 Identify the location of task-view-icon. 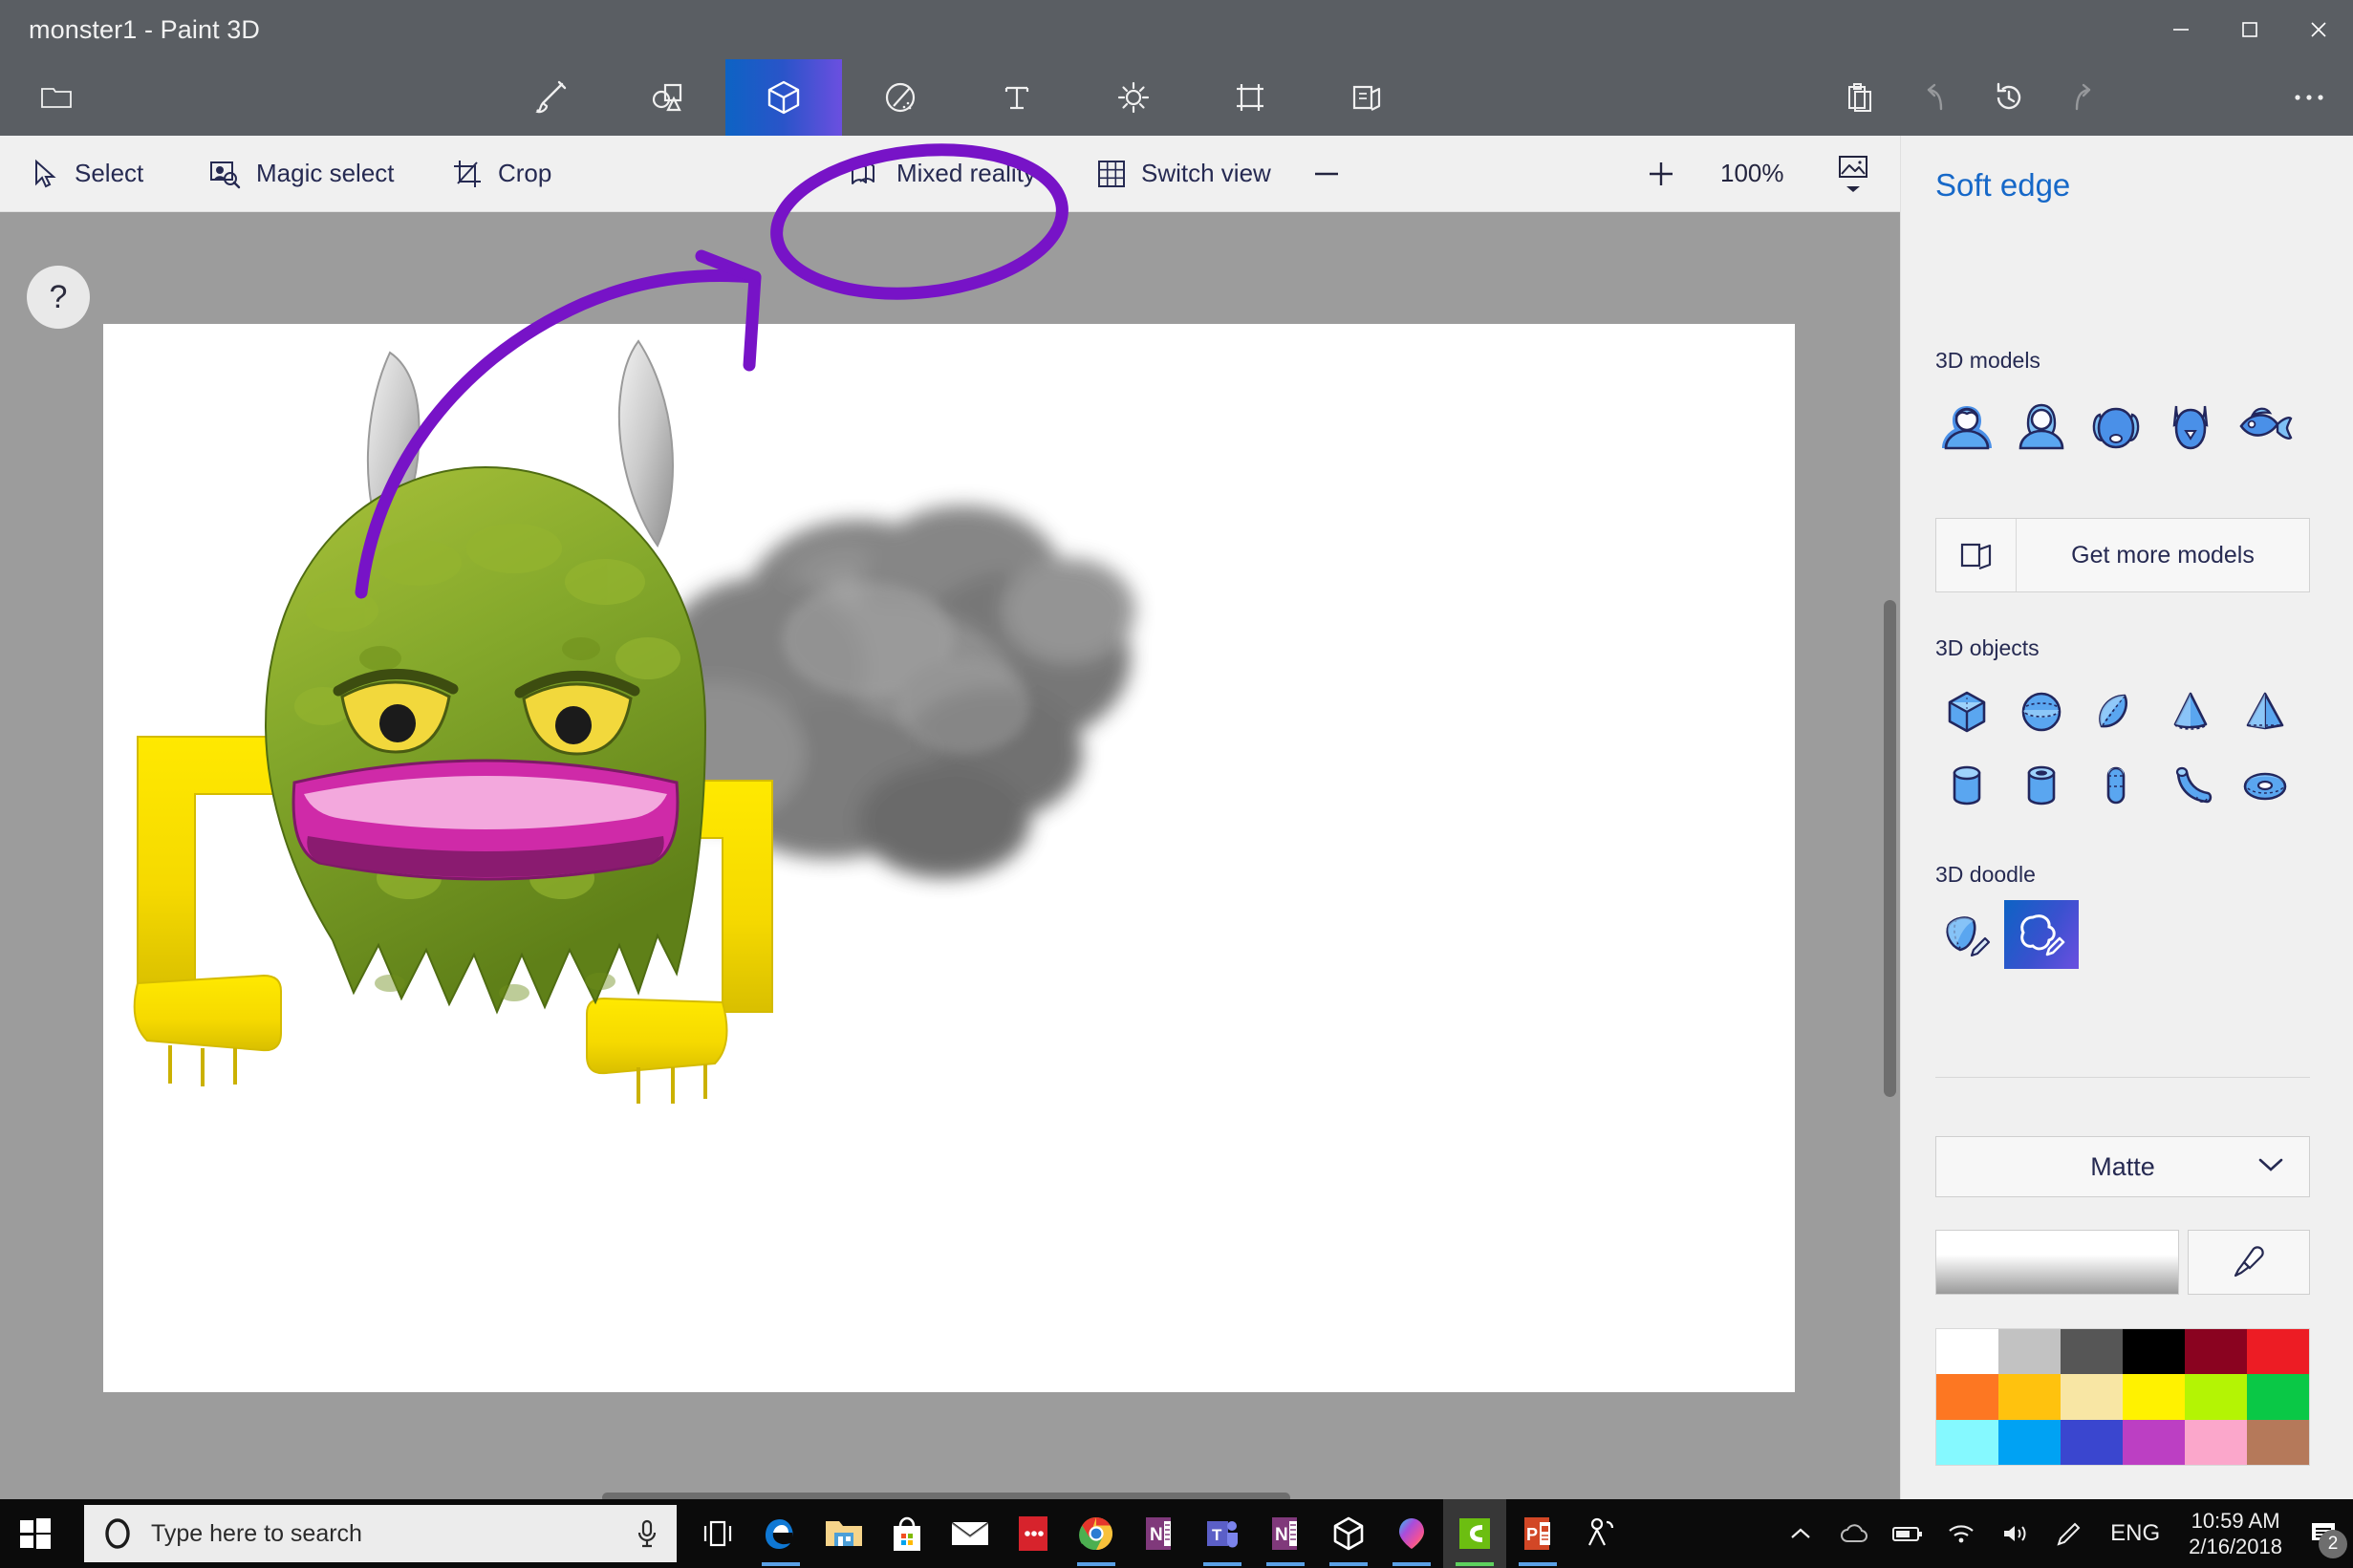
(717, 1534).